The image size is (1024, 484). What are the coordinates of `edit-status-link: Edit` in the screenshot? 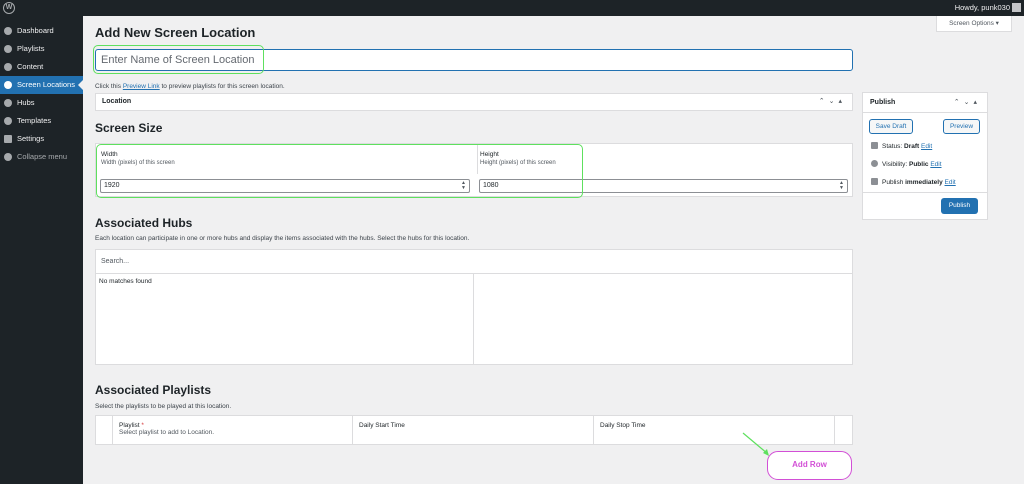 It's located at (926, 146).